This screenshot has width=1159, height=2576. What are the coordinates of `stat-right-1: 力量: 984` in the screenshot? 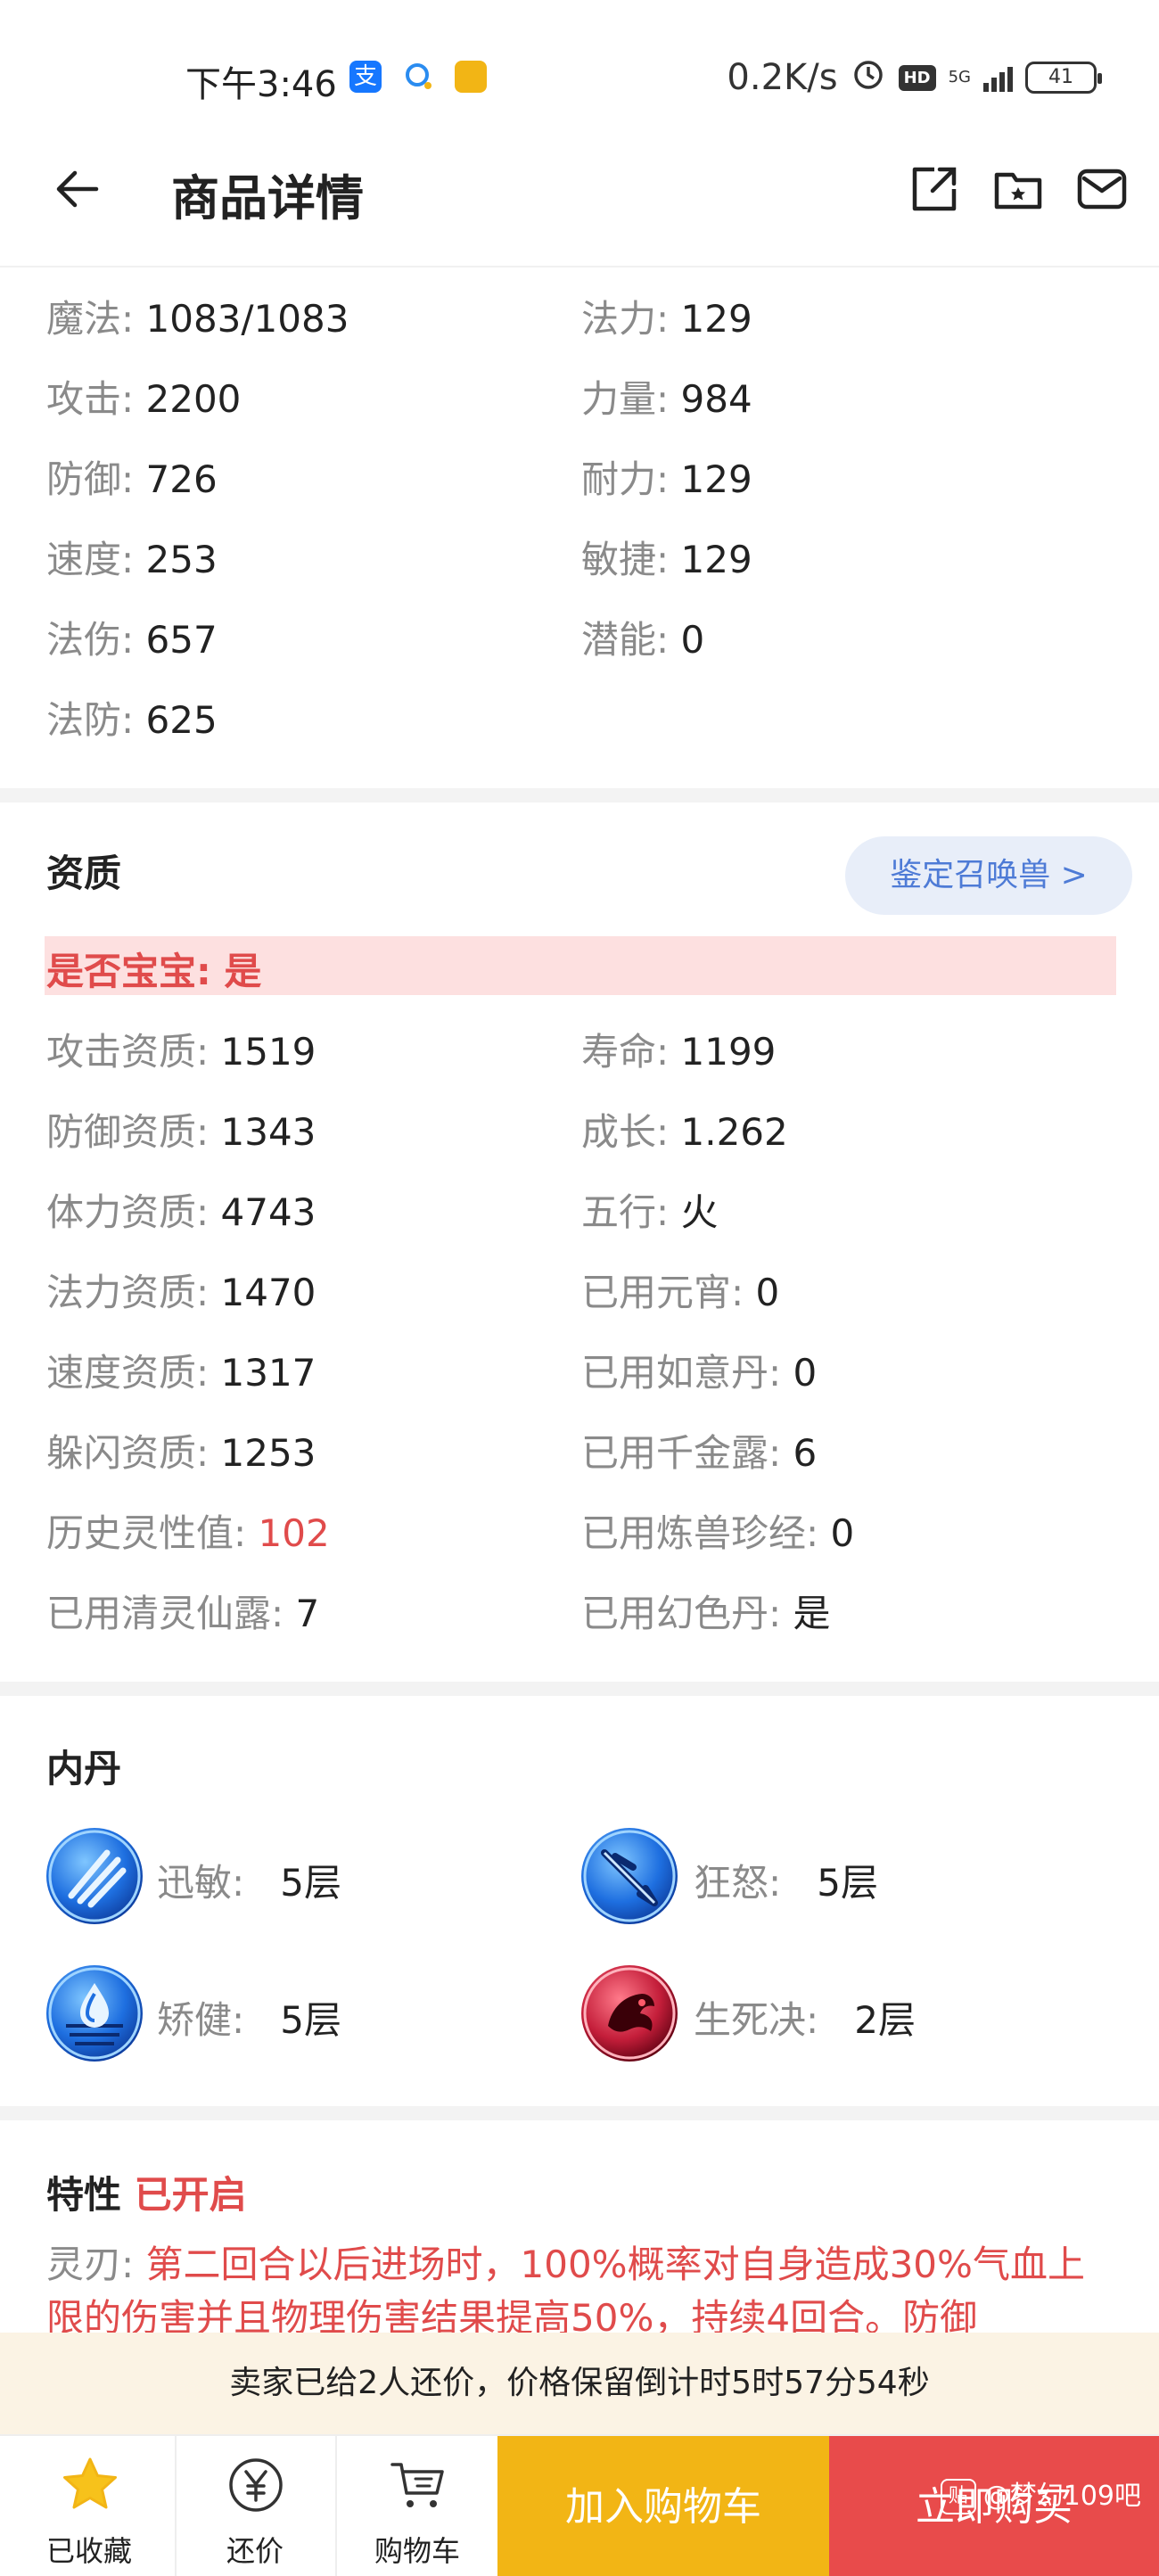 It's located at (666, 399).